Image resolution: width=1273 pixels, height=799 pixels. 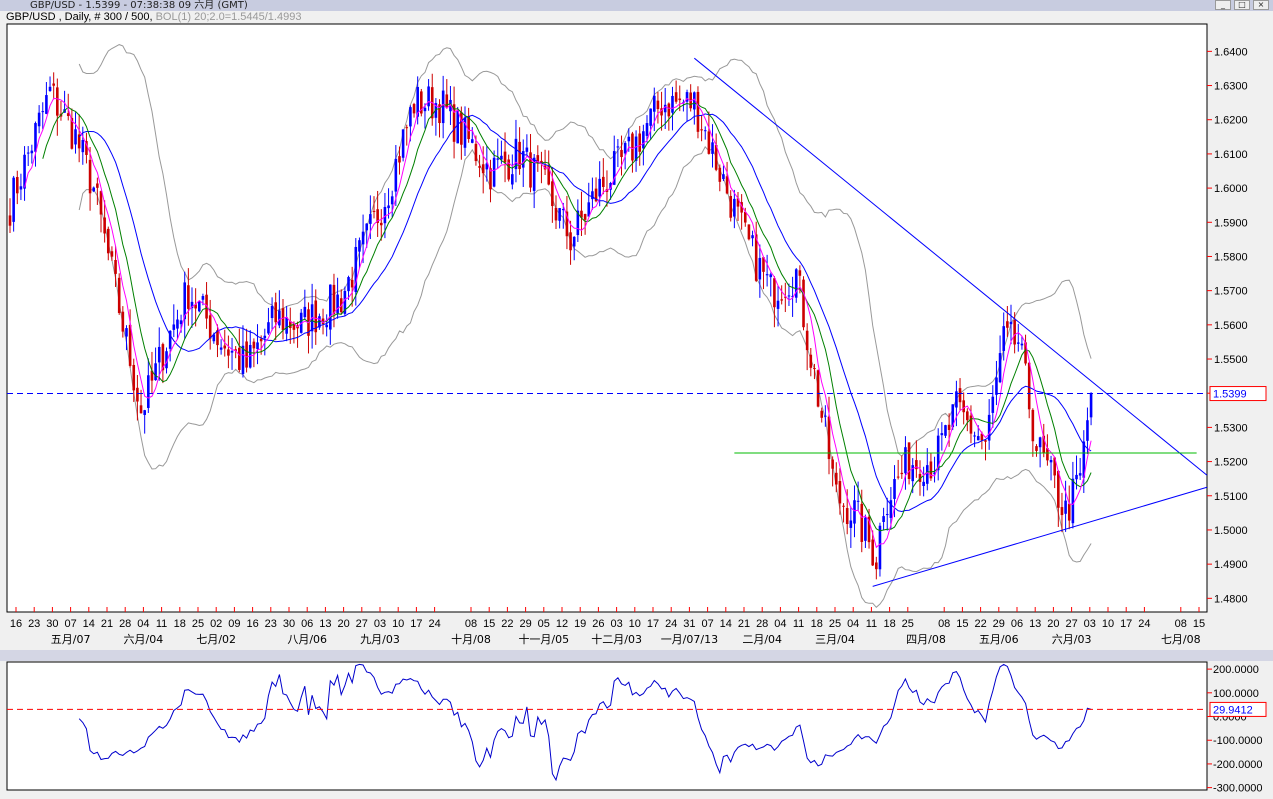 I want to click on y-tick-label: 1.5900, so click(x=1231, y=223).